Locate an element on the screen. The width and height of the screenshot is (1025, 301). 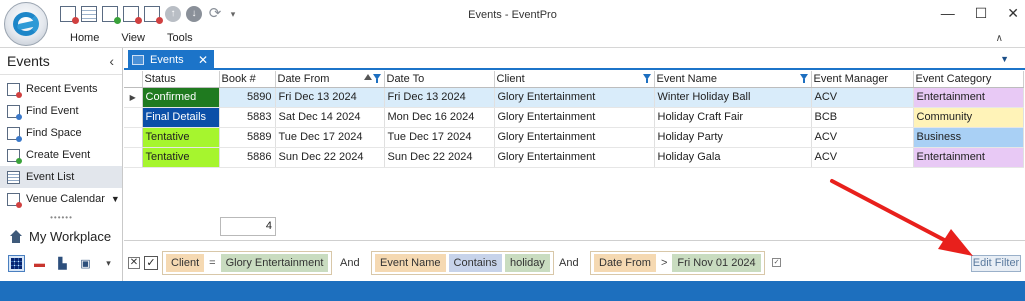
column-label: Client is located at coordinates (510, 78).